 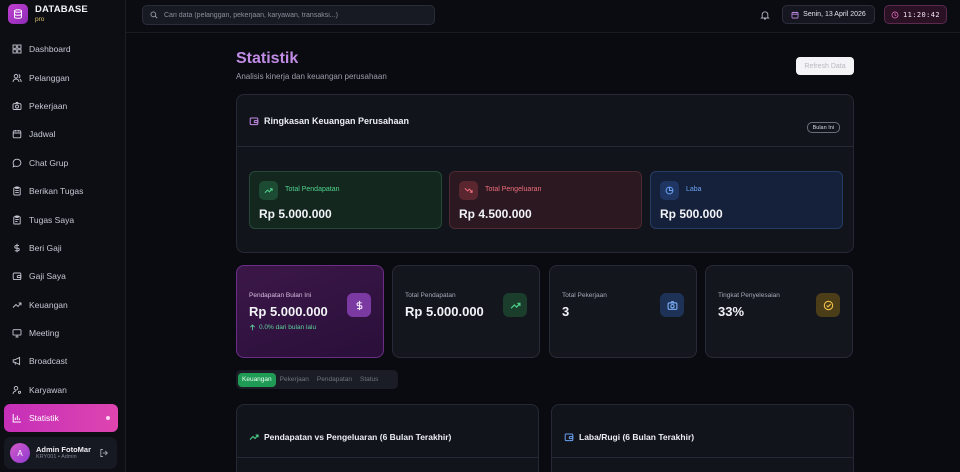 What do you see at coordinates (702, 438) in the screenshot?
I see `profit-loss-chart-card: Laba/Rugi (6 Bulan Terakhir)` at bounding box center [702, 438].